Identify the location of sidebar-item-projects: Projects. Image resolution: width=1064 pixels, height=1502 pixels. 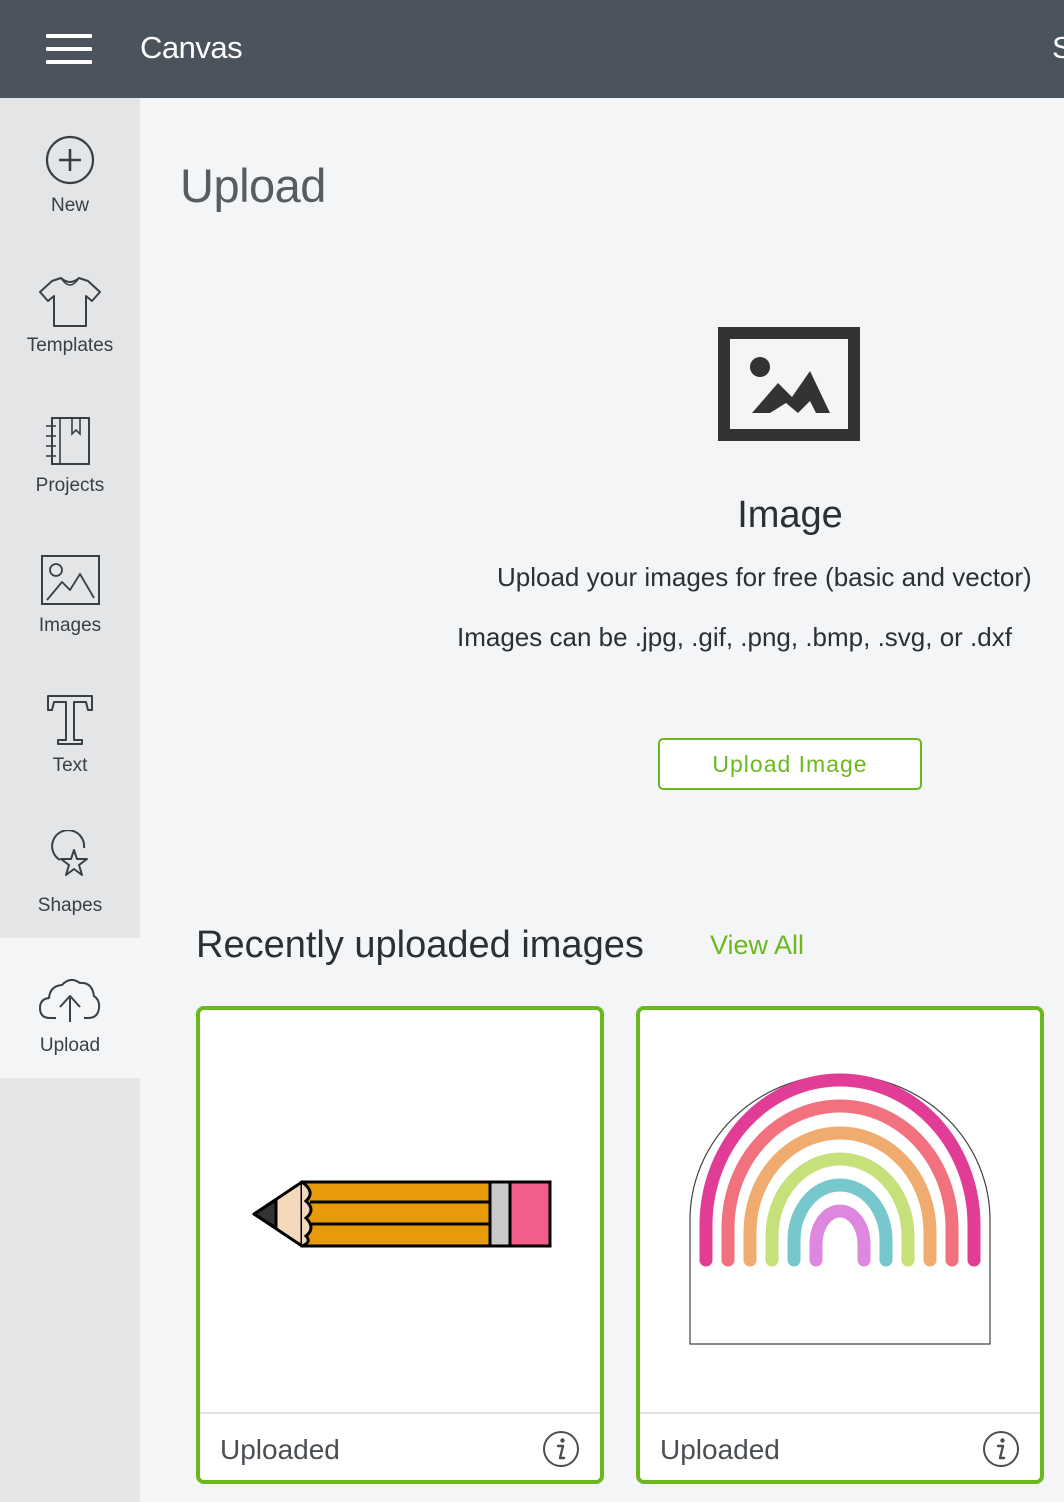
(70, 448).